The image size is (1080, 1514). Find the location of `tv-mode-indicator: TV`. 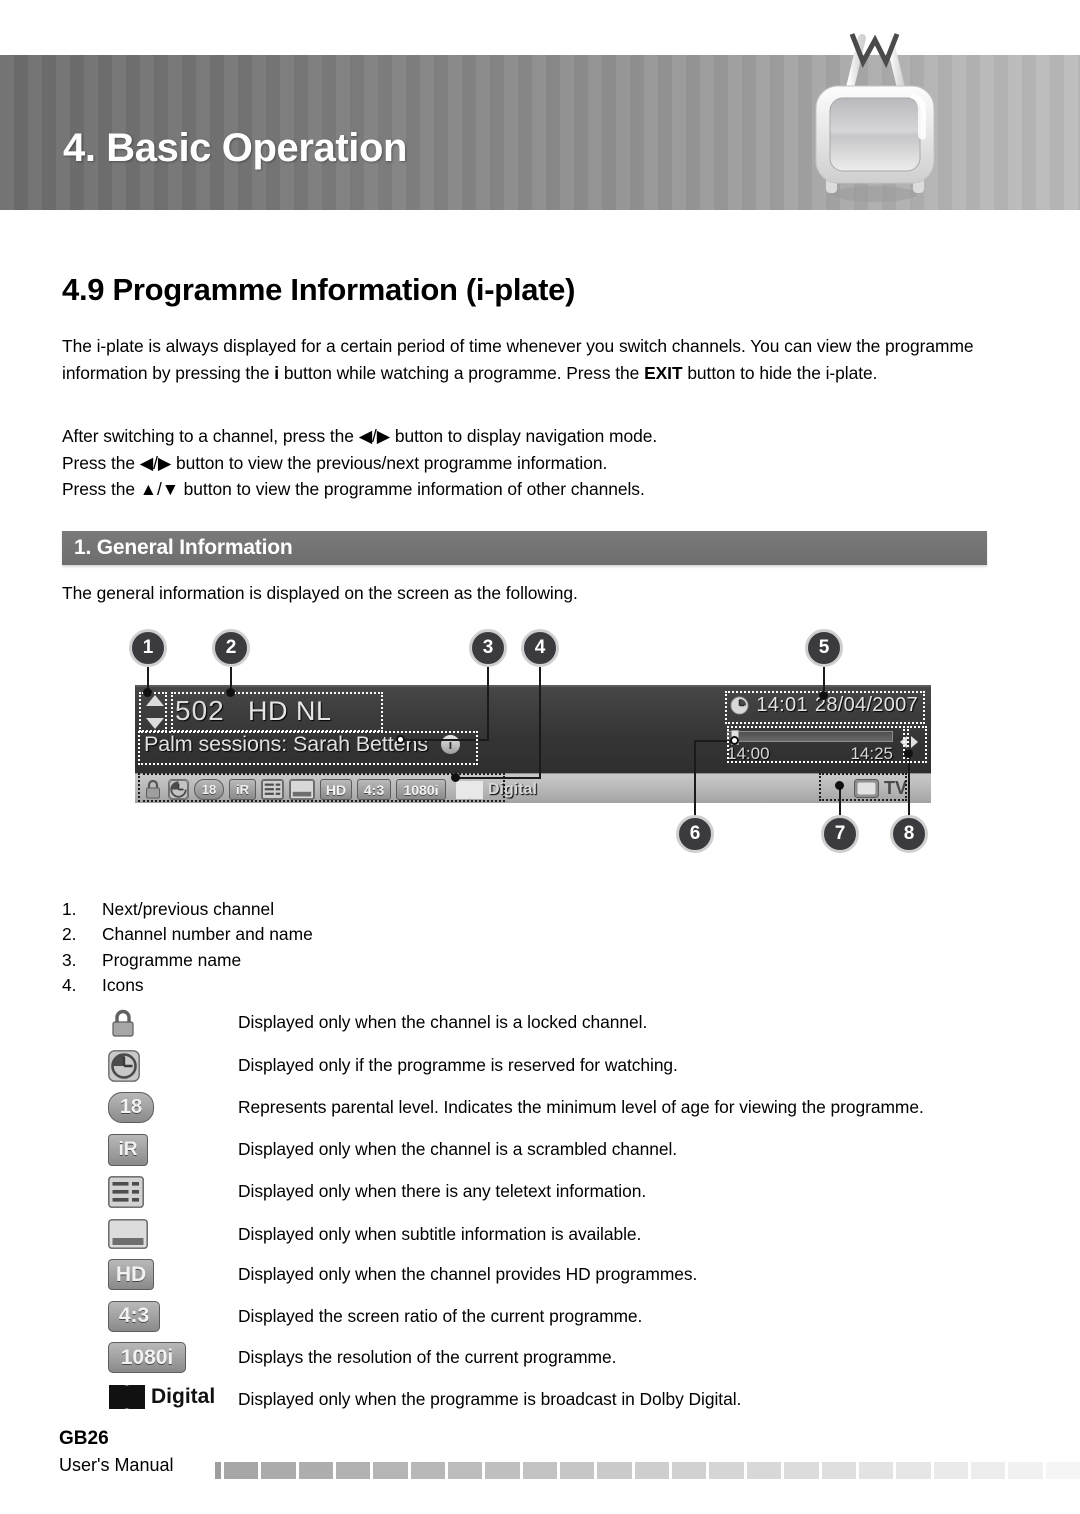

tv-mode-indicator: TV is located at coordinates (880, 788).